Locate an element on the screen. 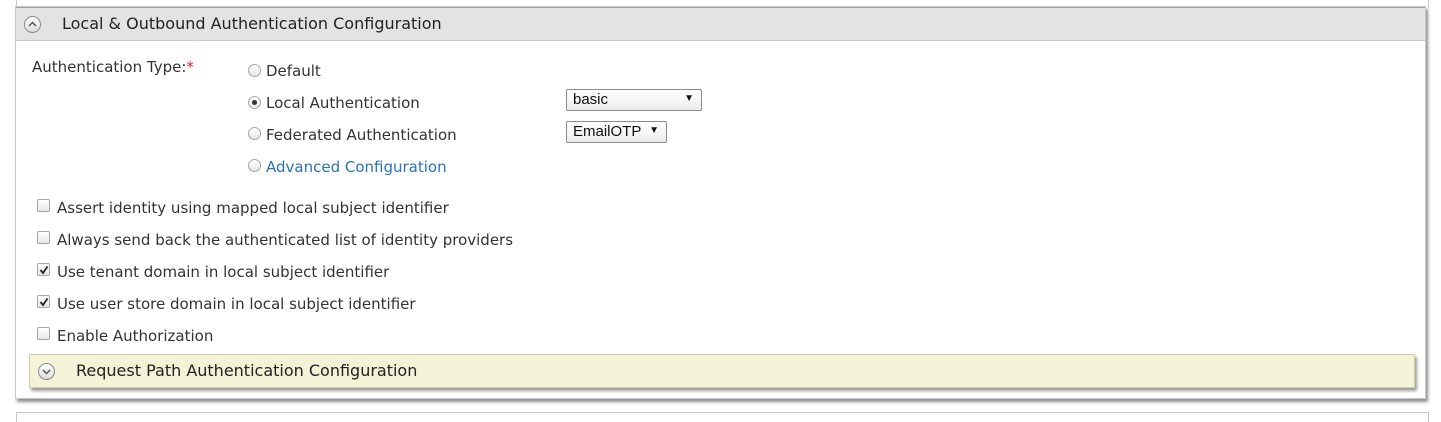  checkbox-tenant-domain is located at coordinates (43, 269).